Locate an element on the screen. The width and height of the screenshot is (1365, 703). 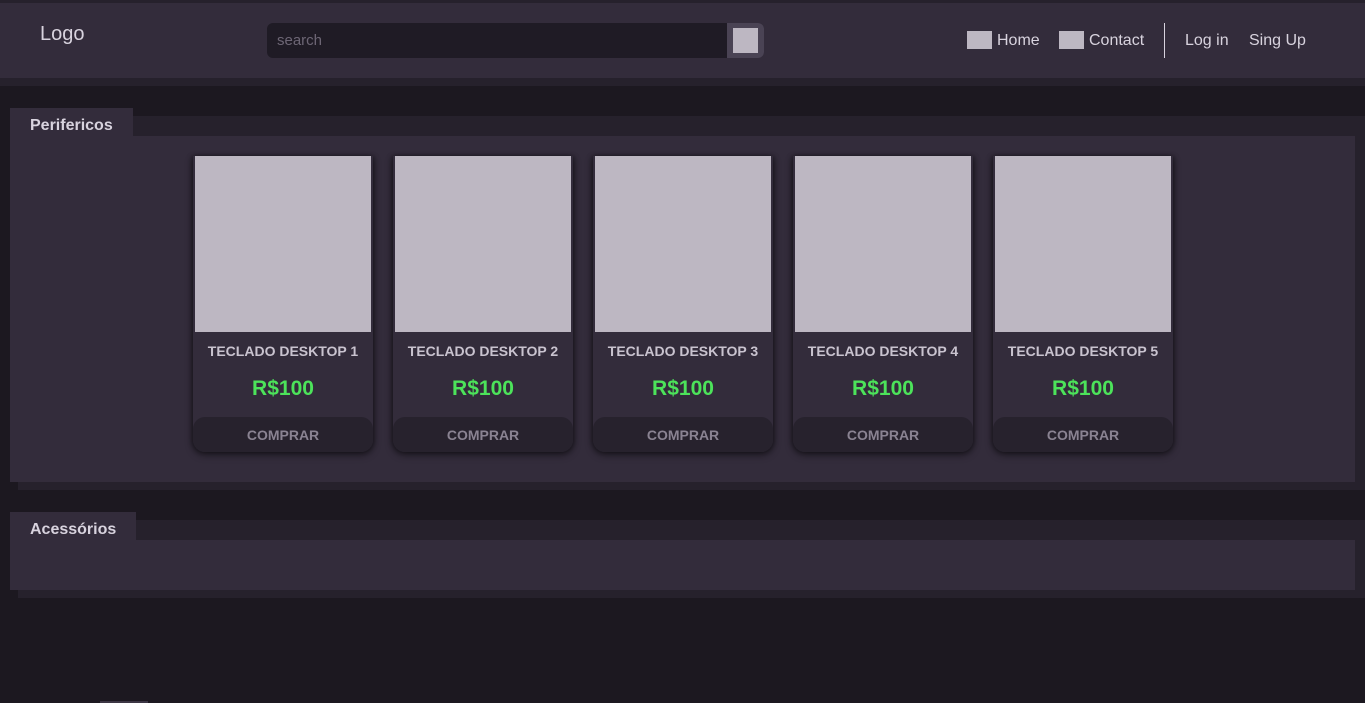
nav-home-link: Home is located at coordinates (1003, 41).